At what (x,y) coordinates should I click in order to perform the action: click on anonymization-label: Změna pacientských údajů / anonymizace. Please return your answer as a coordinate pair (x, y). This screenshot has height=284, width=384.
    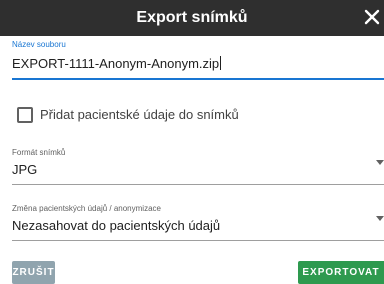
    Looking at the image, I should click on (86, 208).